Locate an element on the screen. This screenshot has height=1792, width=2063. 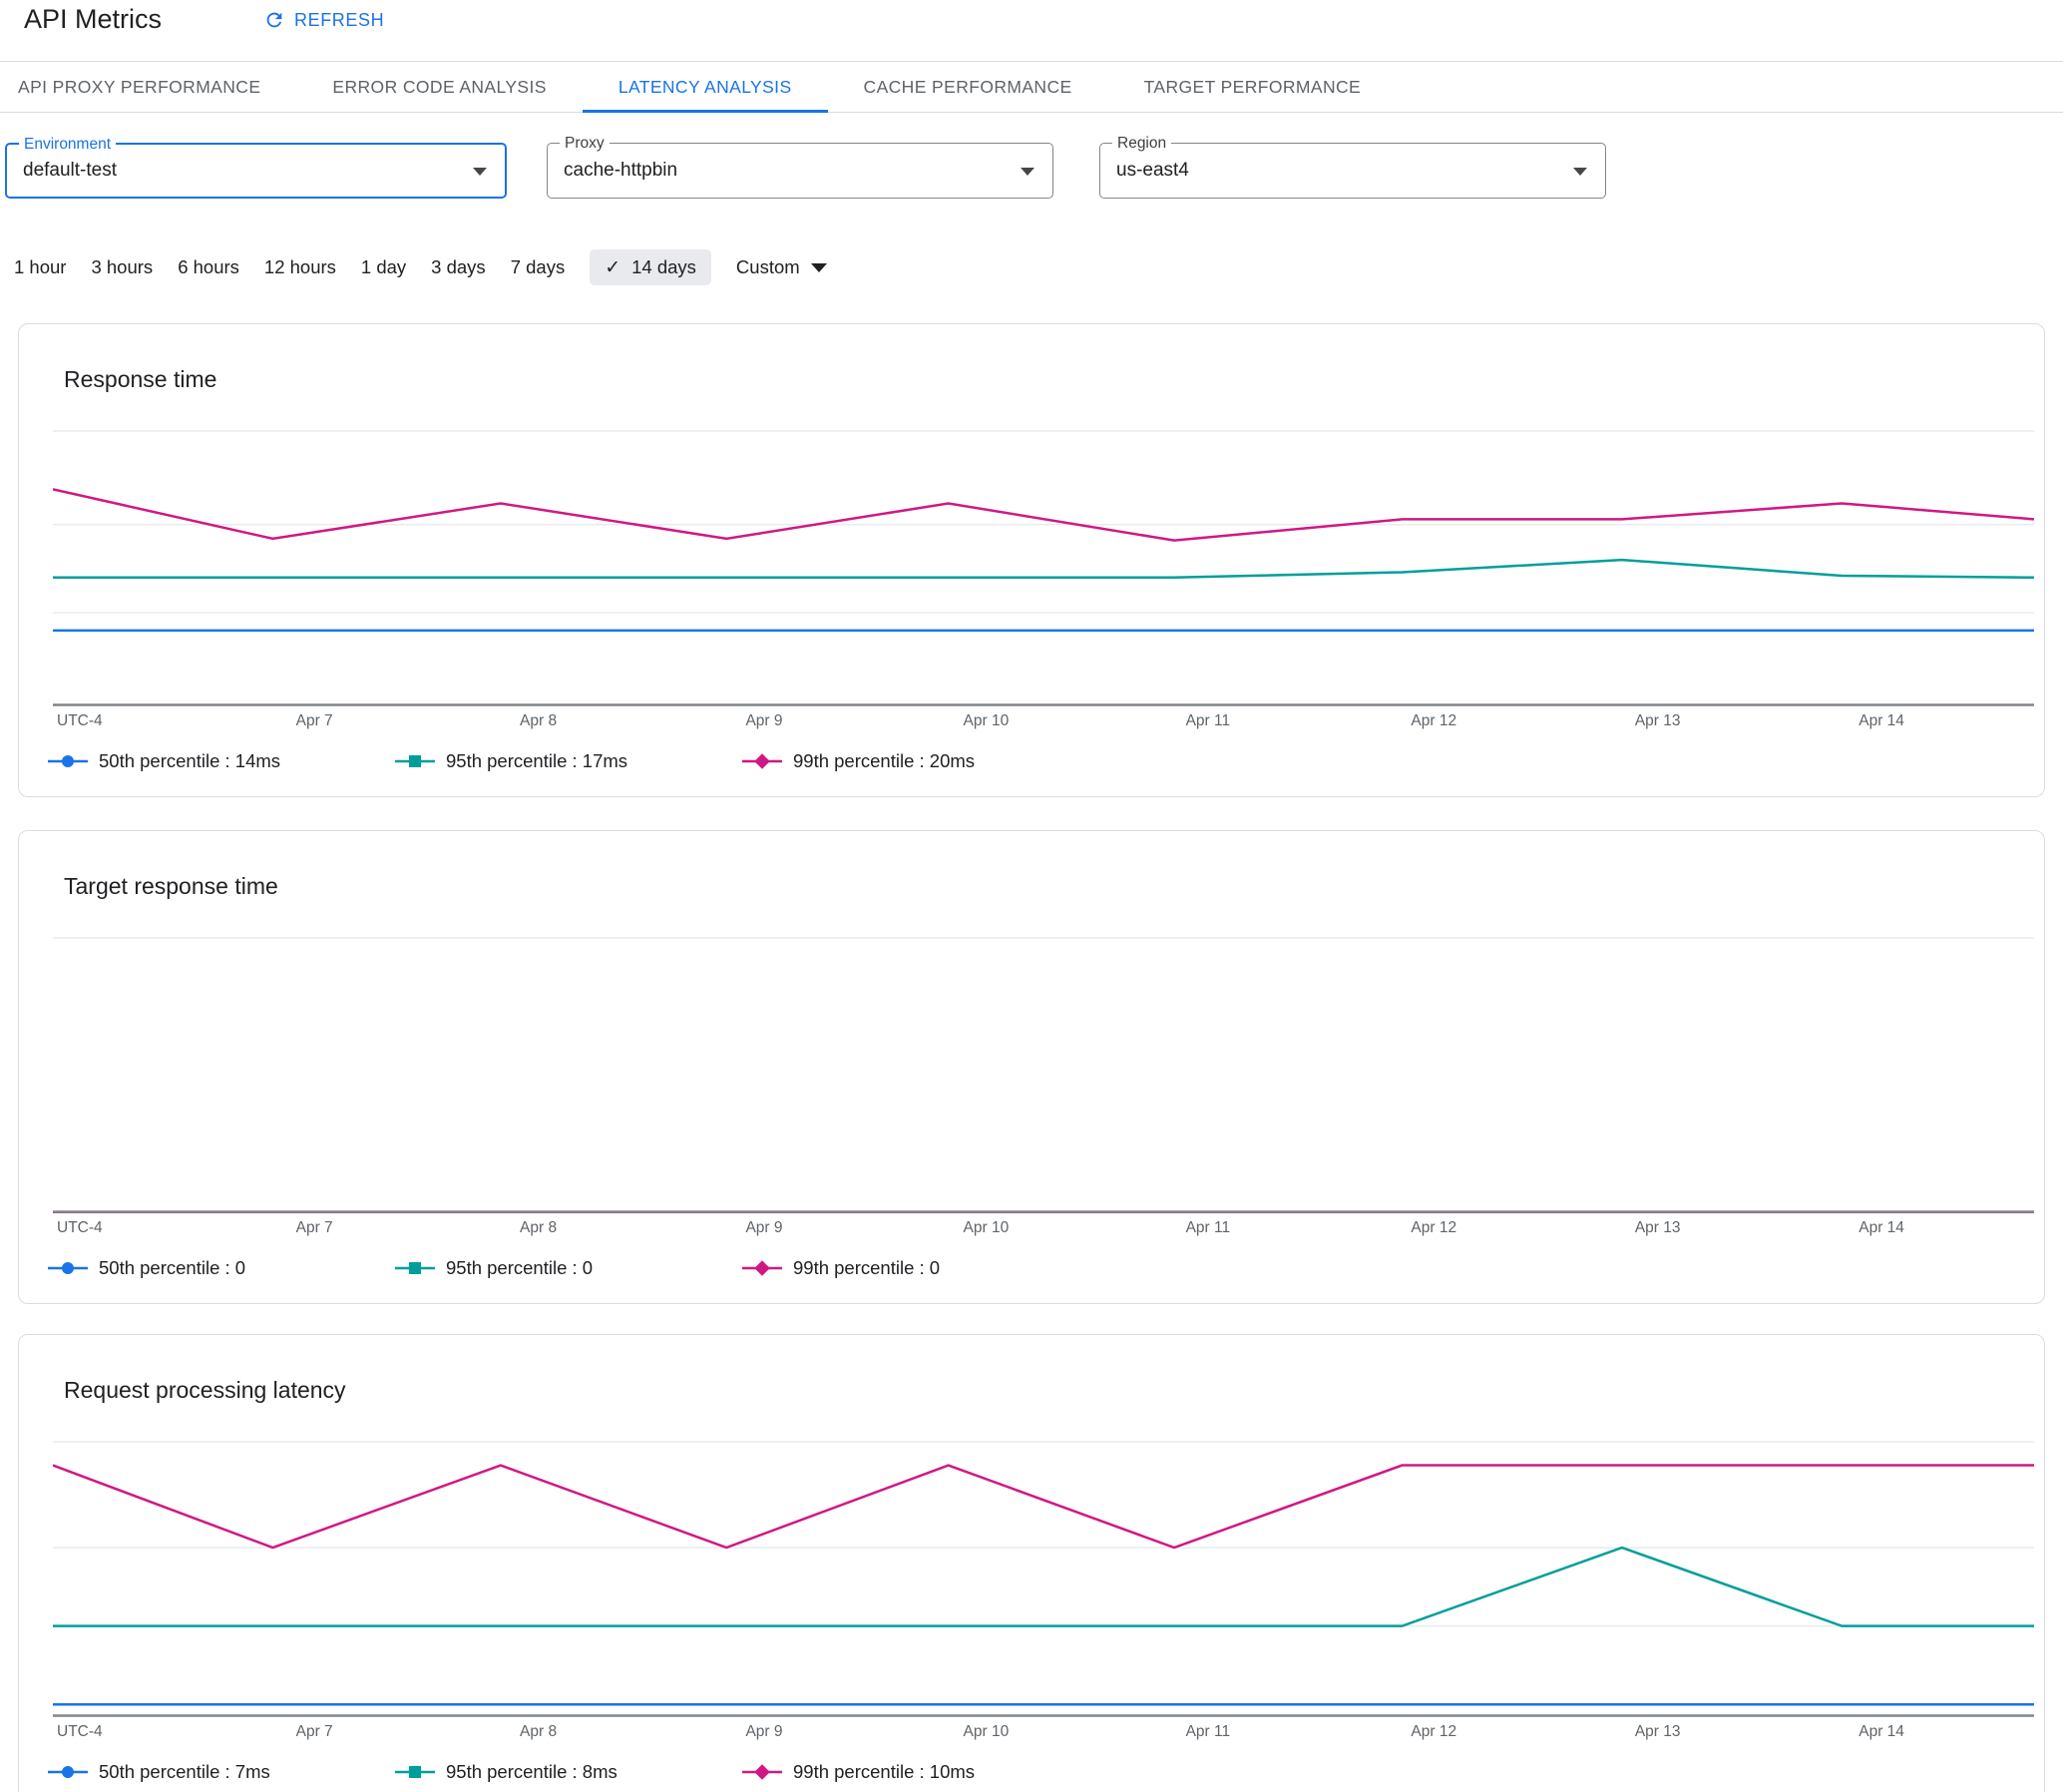
refresh-icon is located at coordinates (274, 20).